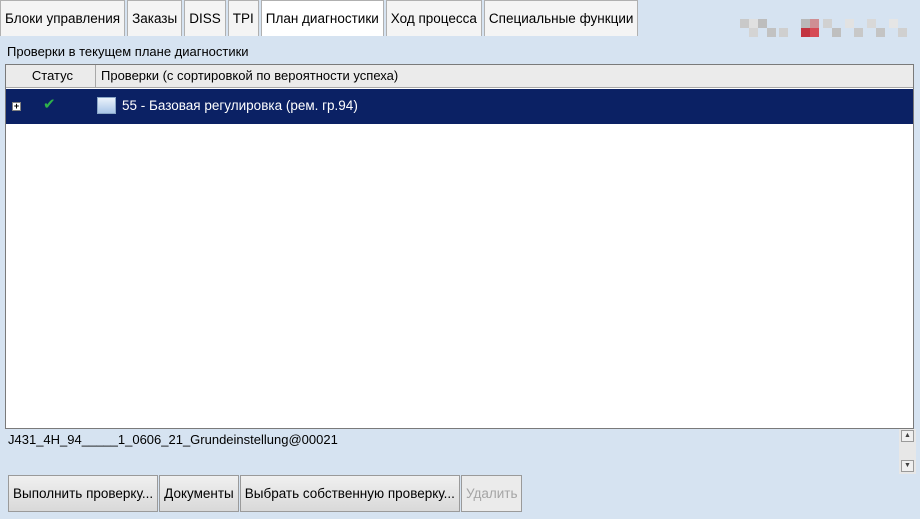 Image resolution: width=920 pixels, height=519 pixels. What do you see at coordinates (907, 436) in the screenshot?
I see `scroll-up-icon: ▲` at bounding box center [907, 436].